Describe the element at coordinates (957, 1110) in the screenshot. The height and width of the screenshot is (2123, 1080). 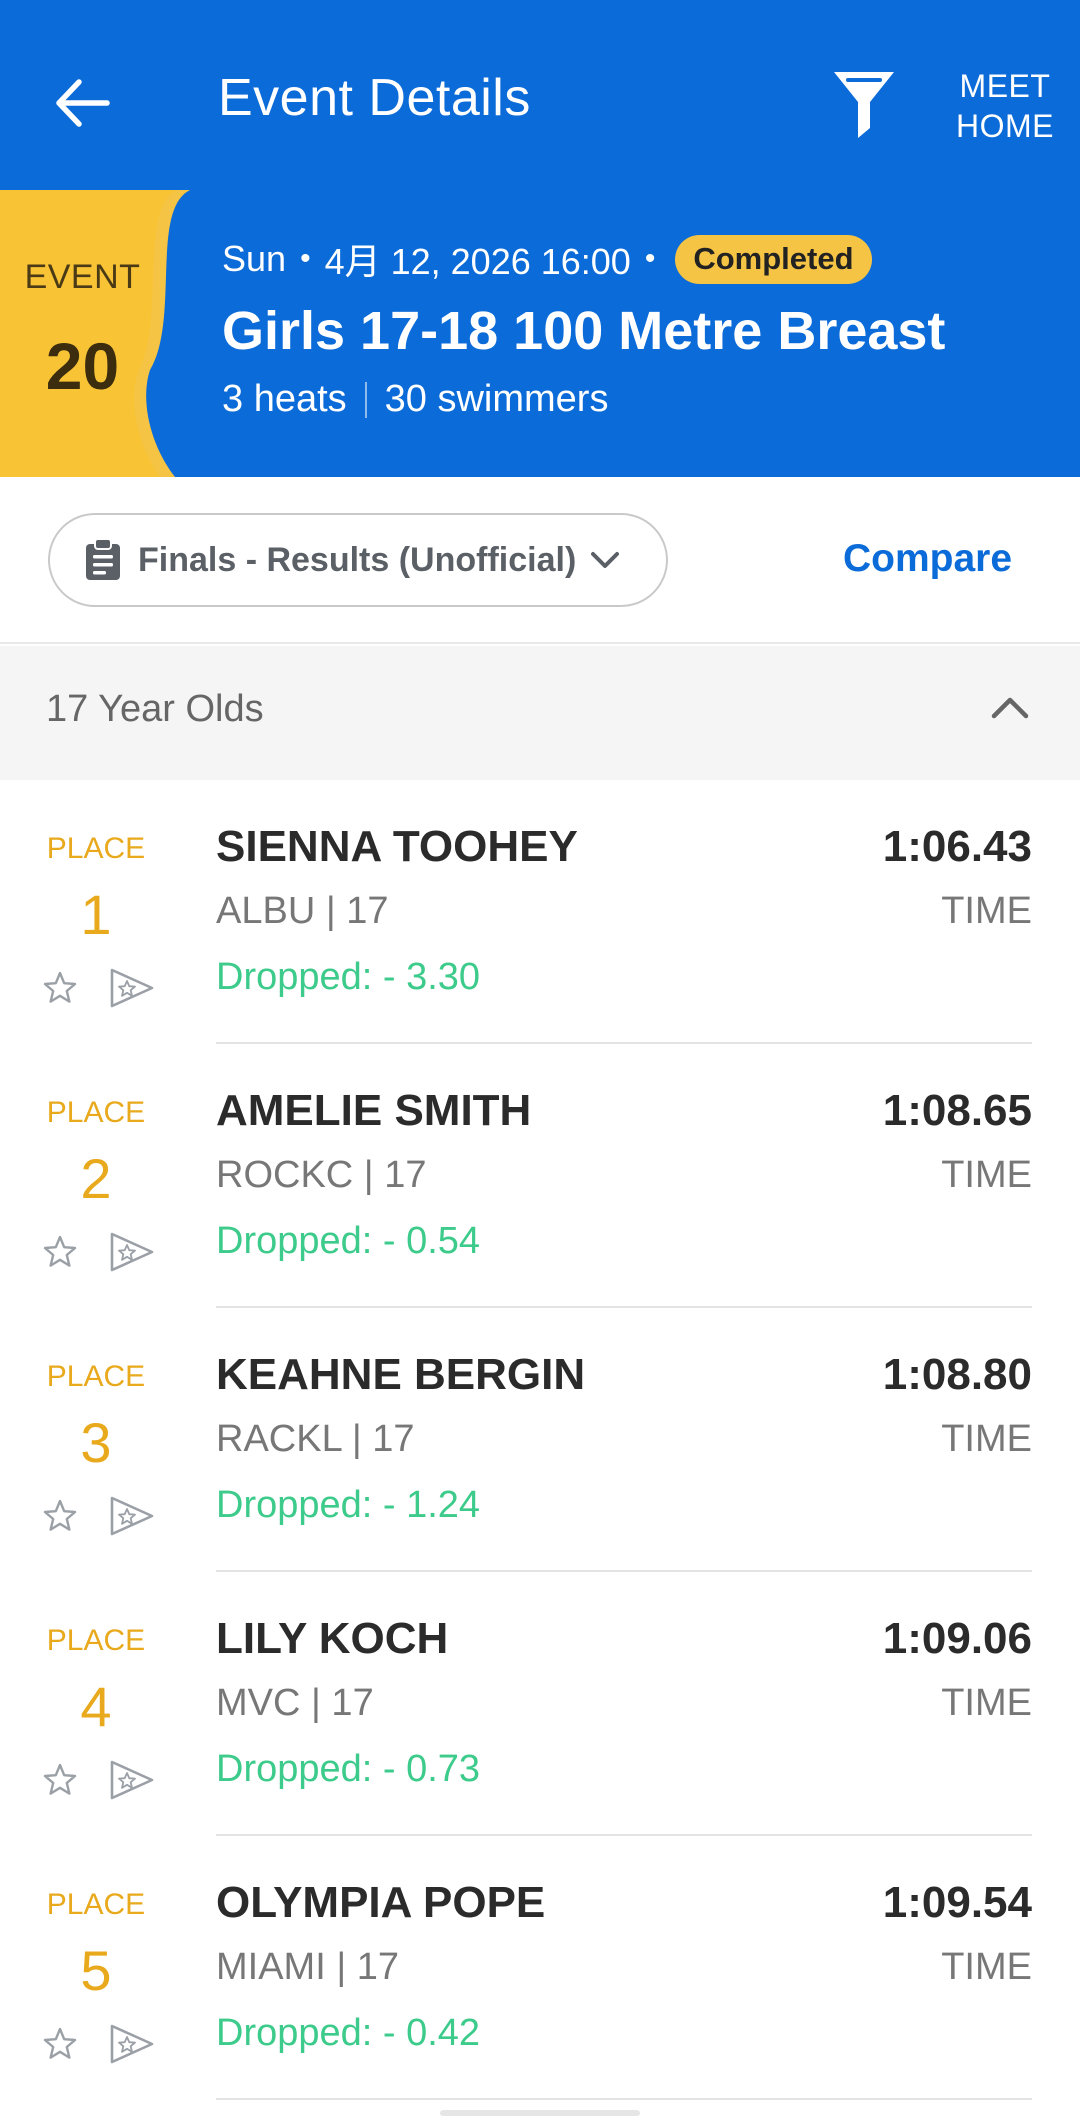
I see `swim-time: 1:08.65` at that location.